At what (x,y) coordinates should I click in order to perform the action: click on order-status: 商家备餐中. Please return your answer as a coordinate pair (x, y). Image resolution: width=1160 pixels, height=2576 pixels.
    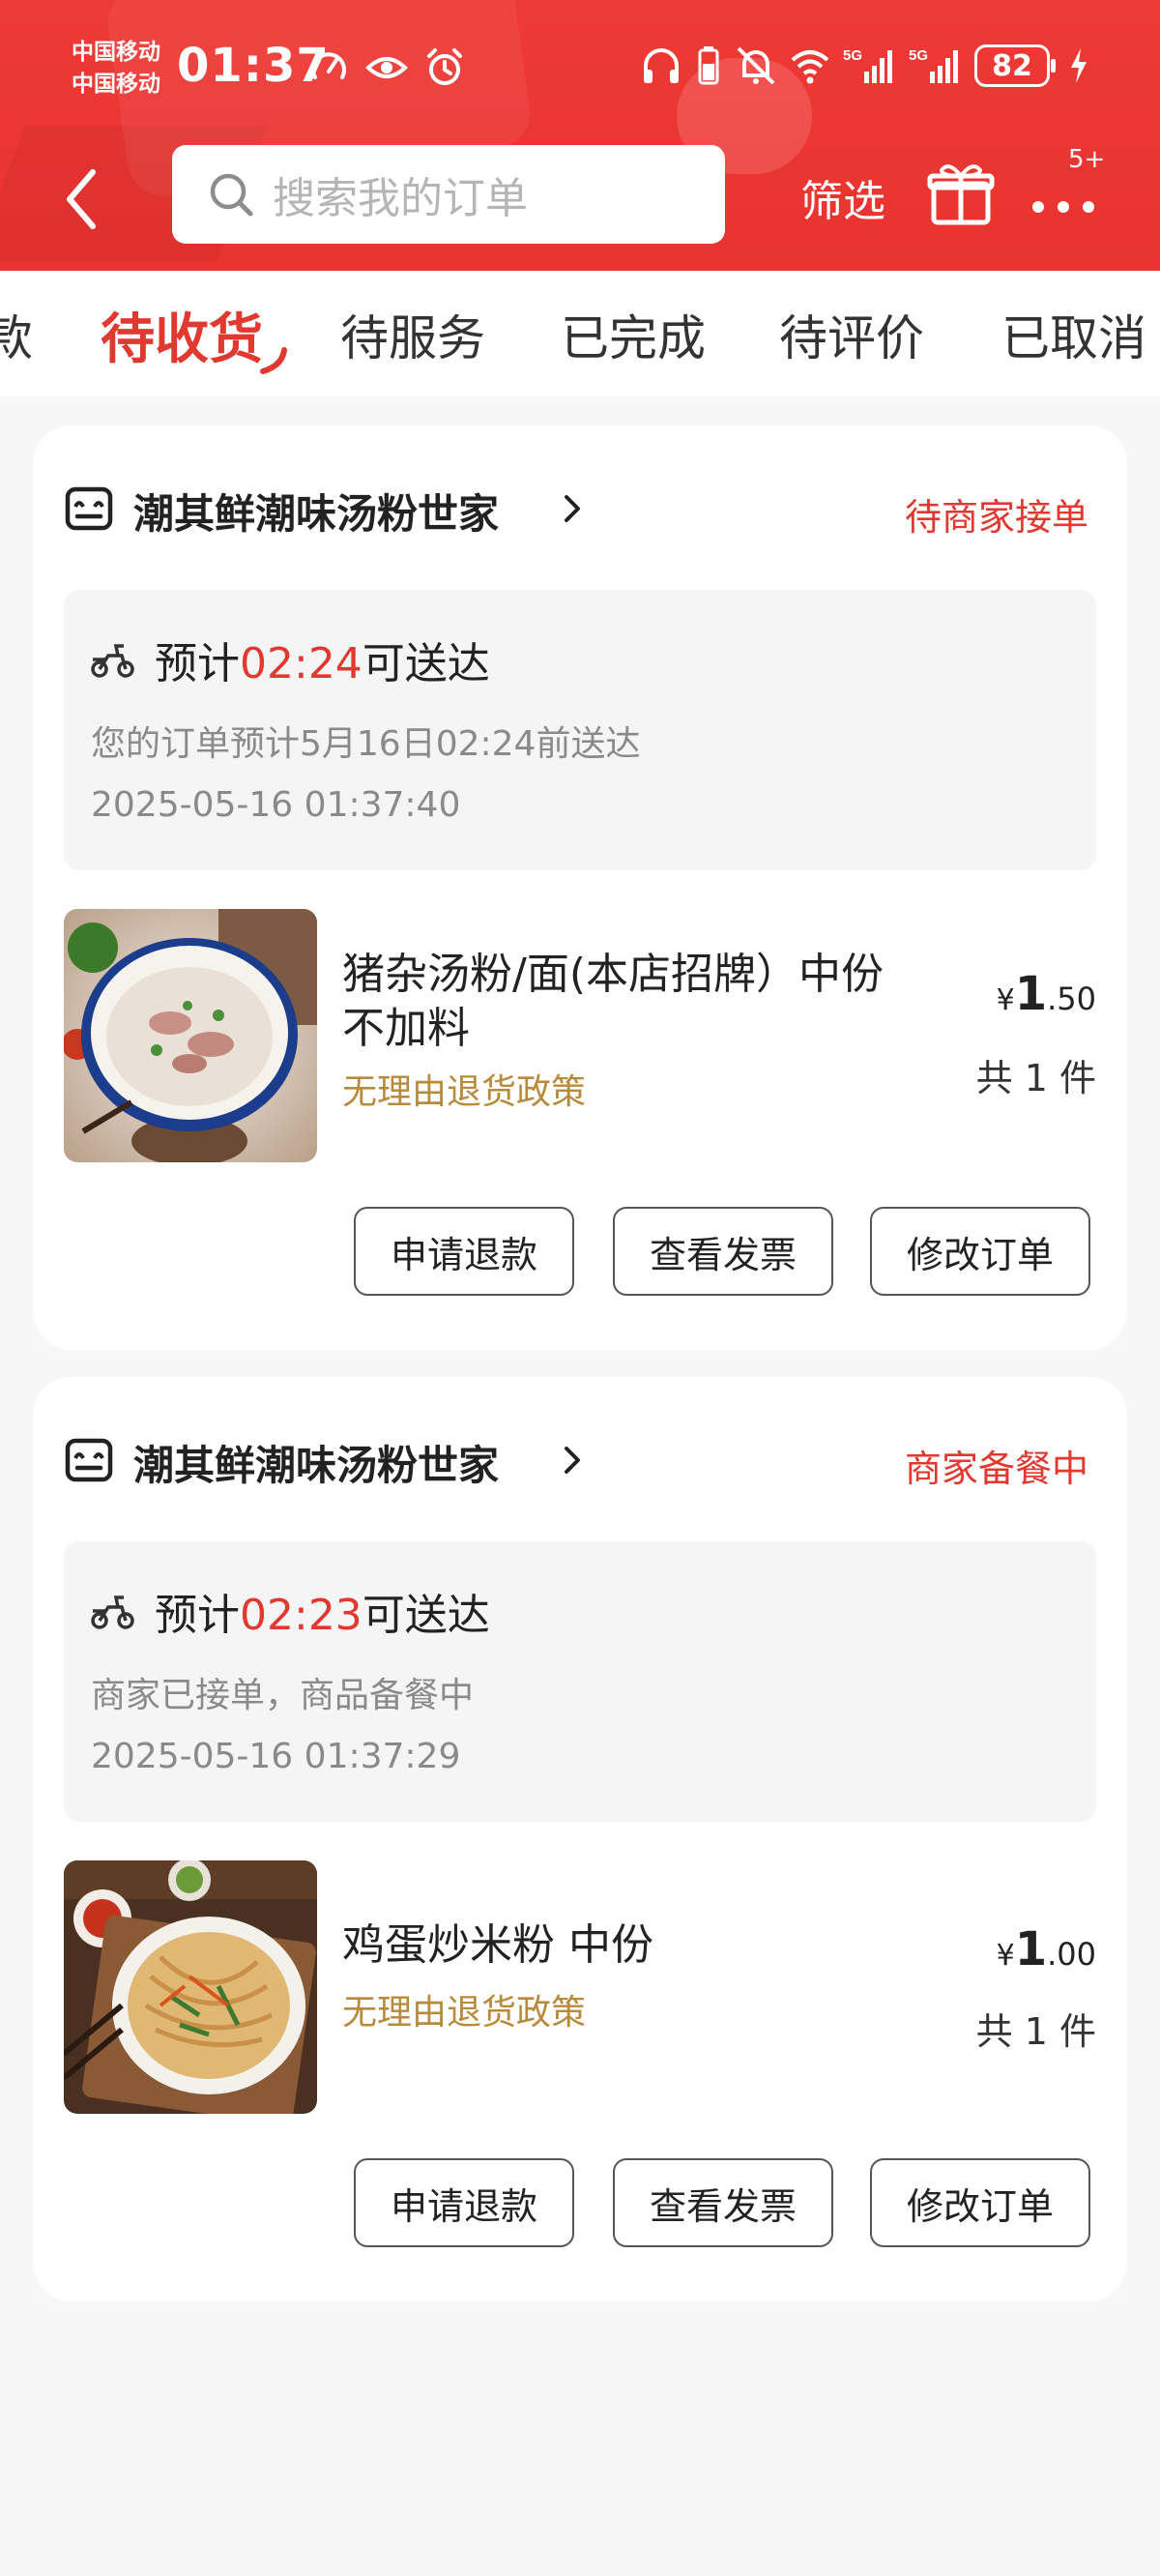
    Looking at the image, I should click on (996, 1469).